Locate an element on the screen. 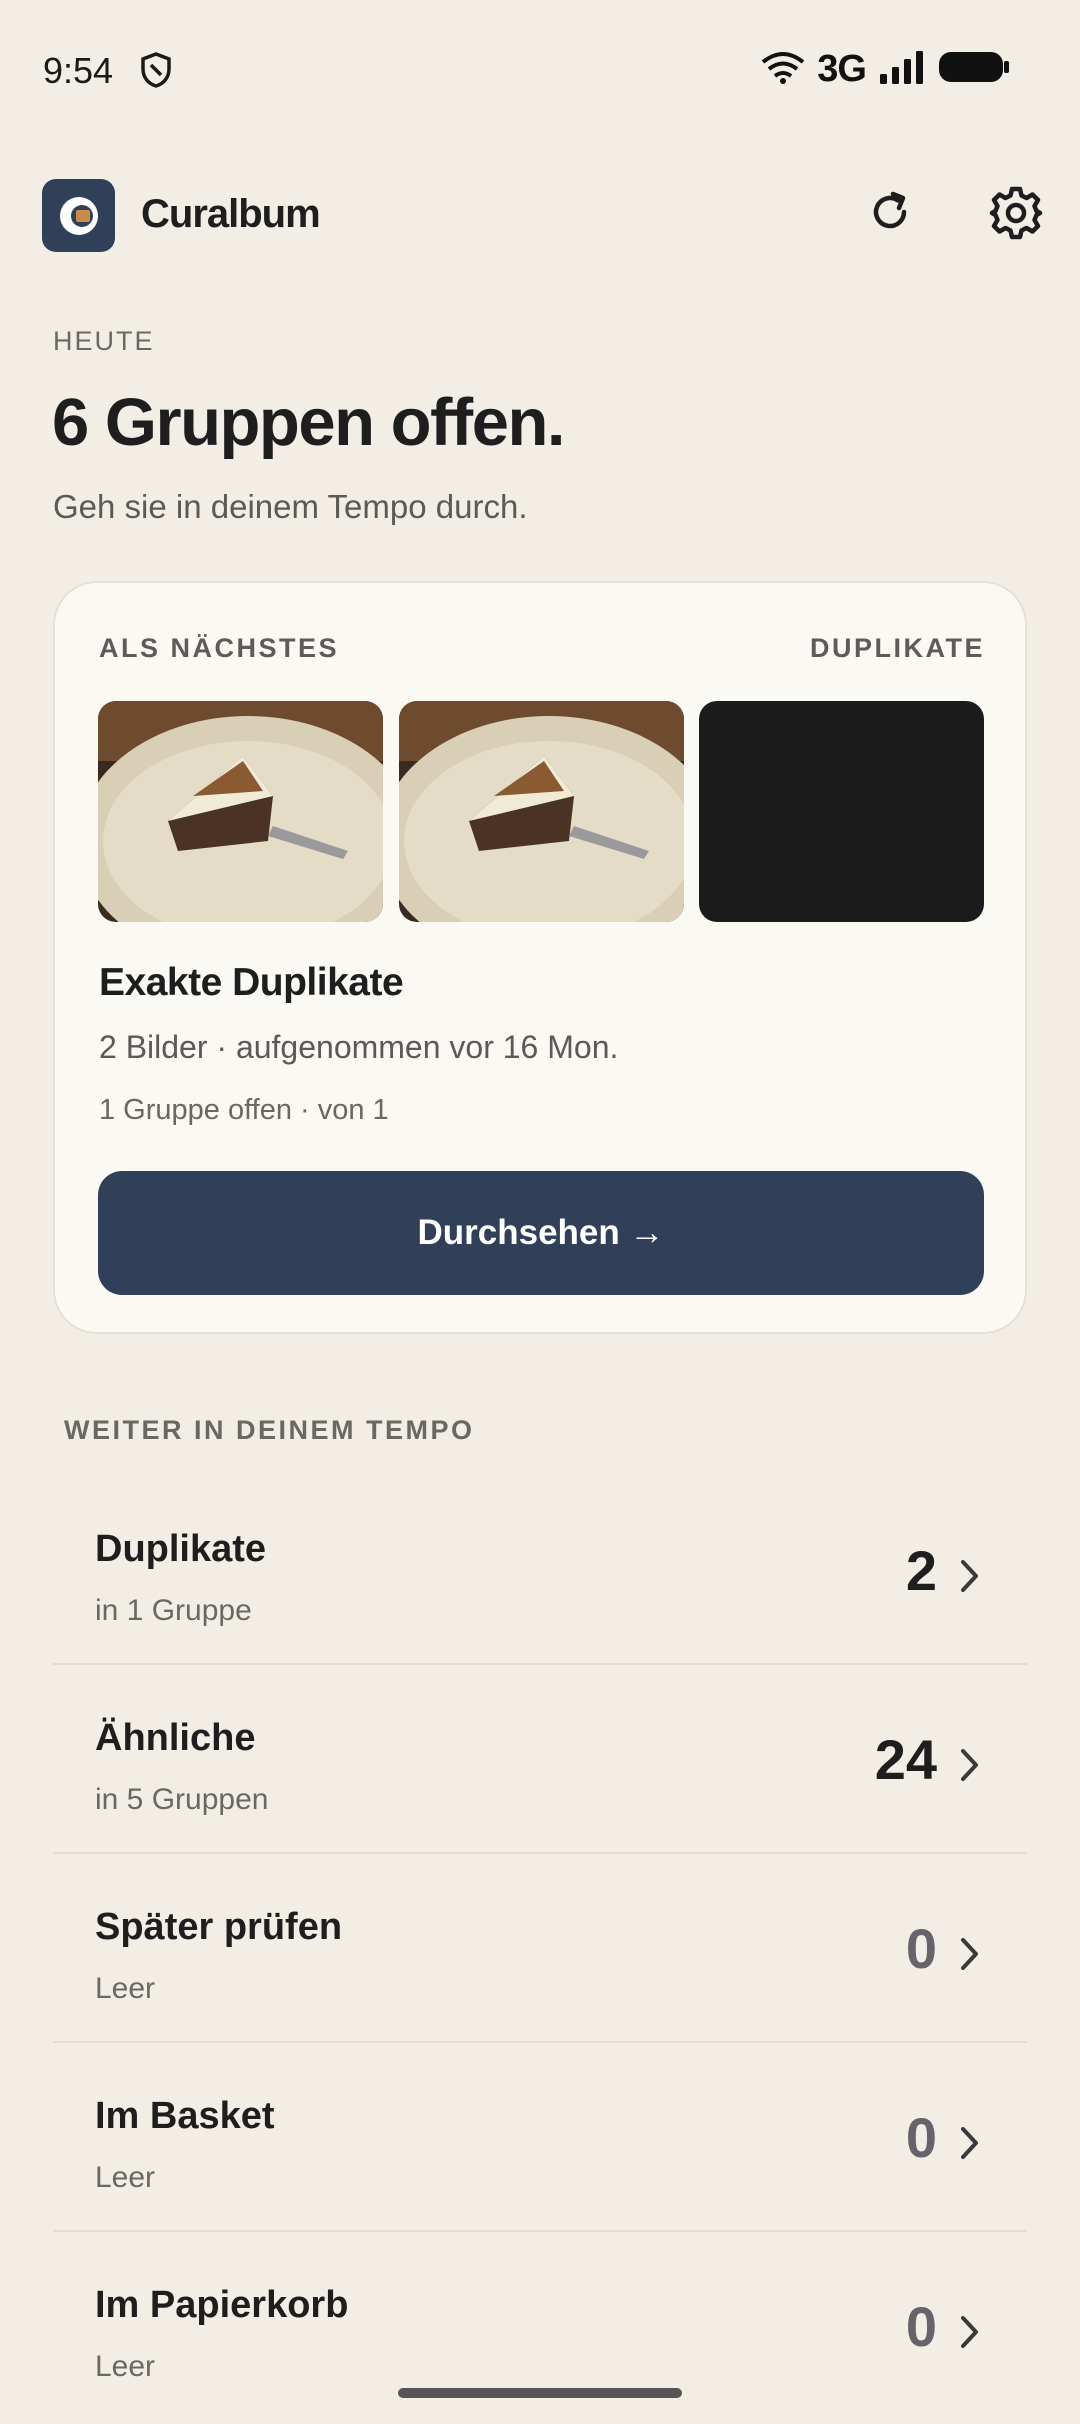 This screenshot has height=2424, width=1080. list-item-subtitle: in 1 Gruppe is located at coordinates (173, 1610).